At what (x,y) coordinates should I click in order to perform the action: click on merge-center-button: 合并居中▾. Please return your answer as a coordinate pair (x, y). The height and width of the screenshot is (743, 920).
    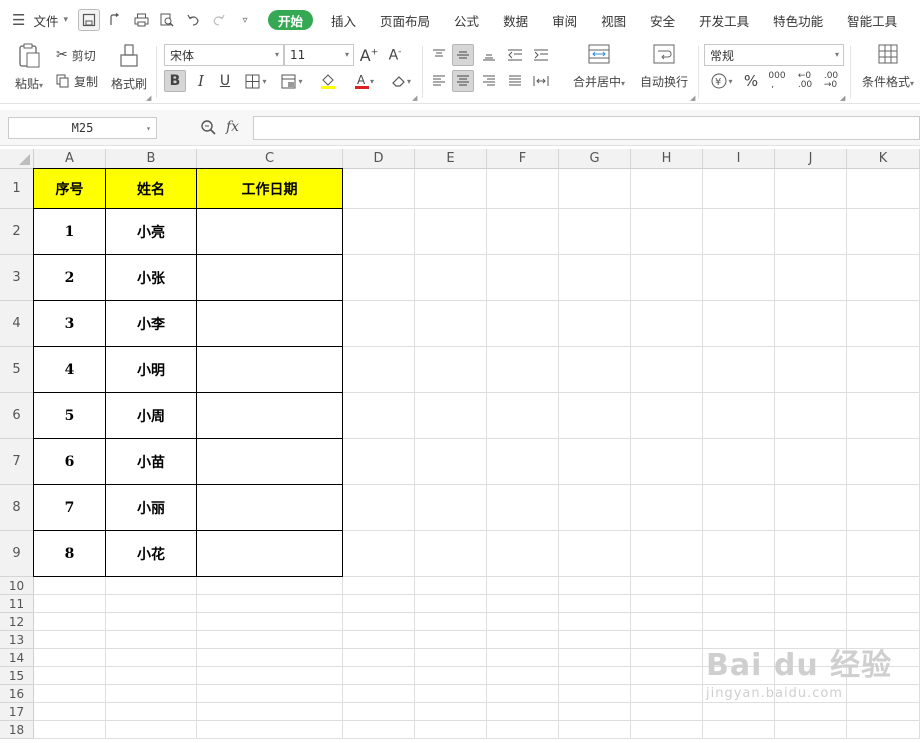
    Looking at the image, I should click on (599, 71).